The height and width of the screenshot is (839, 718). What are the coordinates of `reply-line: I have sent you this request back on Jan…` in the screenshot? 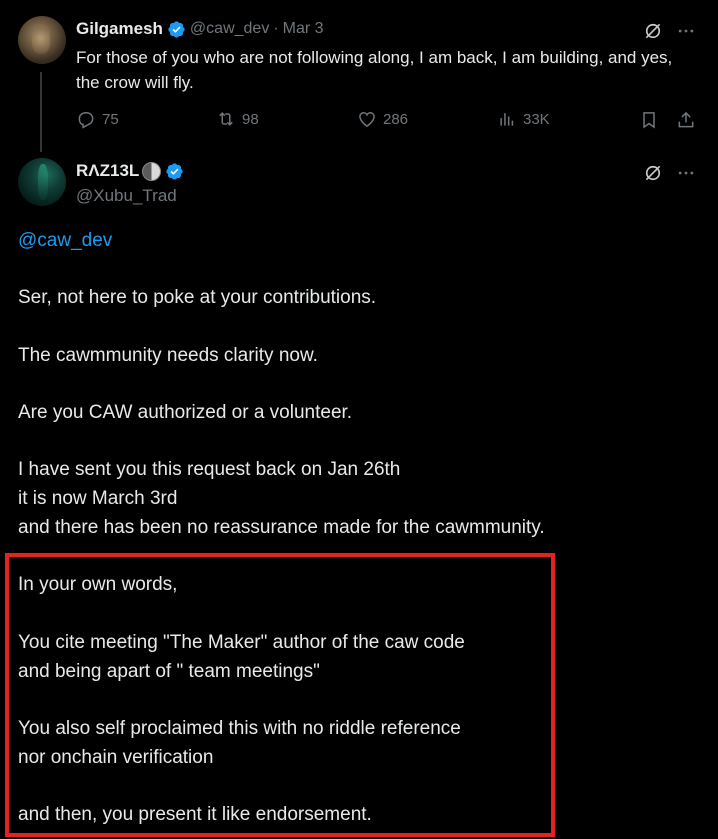 It's located at (209, 469).